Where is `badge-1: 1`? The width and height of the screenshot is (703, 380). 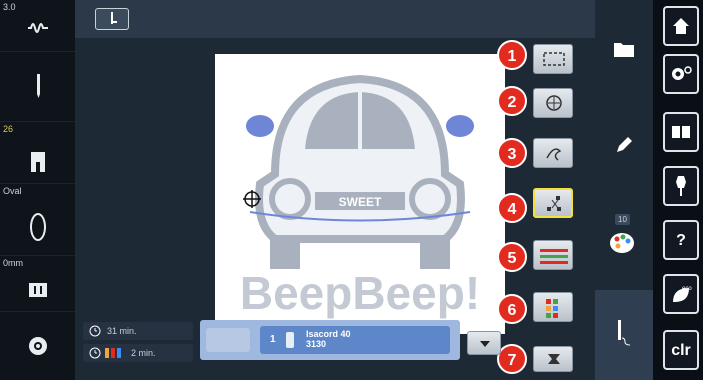 badge-1: 1 is located at coordinates (512, 55).